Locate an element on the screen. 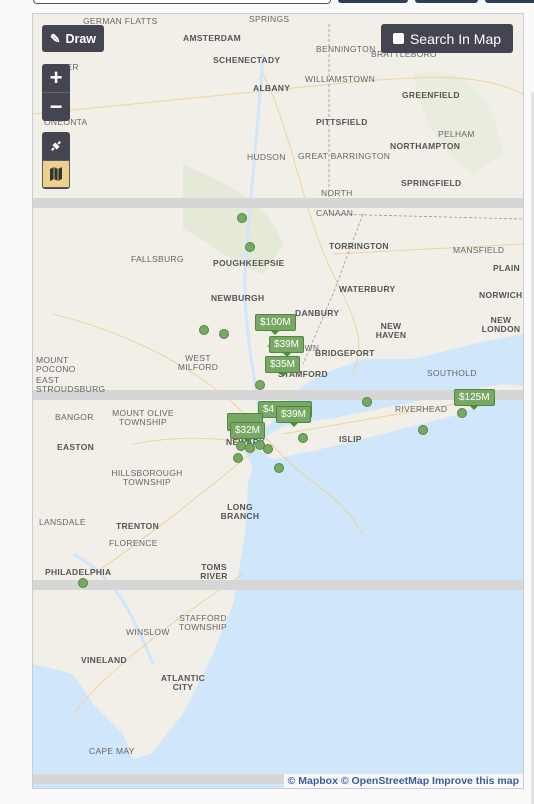 The width and height of the screenshot is (534, 804). place-label: North is located at coordinates (337, 193).